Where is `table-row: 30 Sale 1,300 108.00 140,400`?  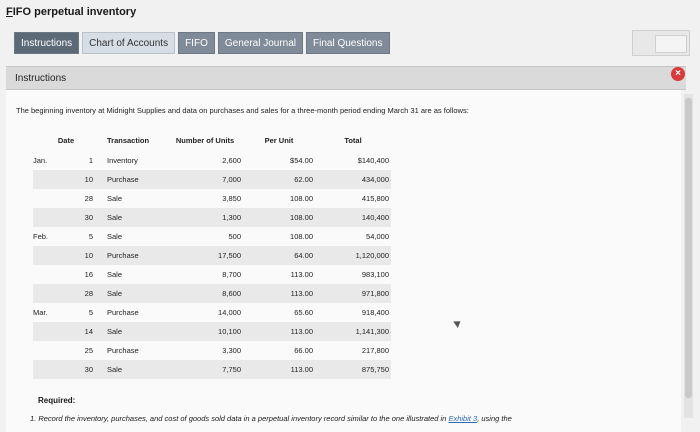
table-row: 30 Sale 1,300 108.00 140,400 is located at coordinates (212, 217).